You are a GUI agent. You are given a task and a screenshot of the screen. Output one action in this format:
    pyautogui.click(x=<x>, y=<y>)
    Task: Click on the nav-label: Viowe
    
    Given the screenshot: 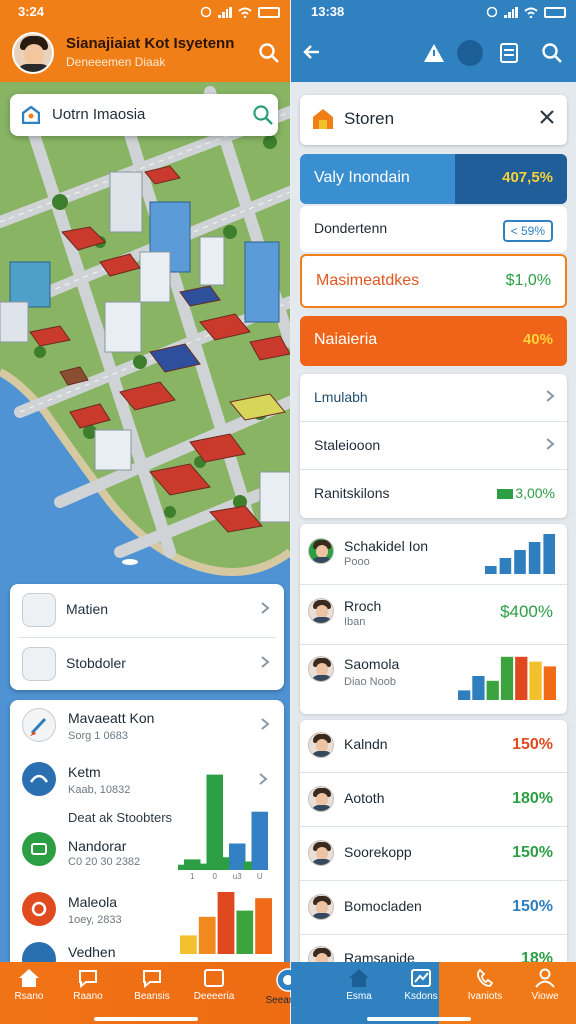 What is the action you would take?
    pyautogui.click(x=545, y=996)
    